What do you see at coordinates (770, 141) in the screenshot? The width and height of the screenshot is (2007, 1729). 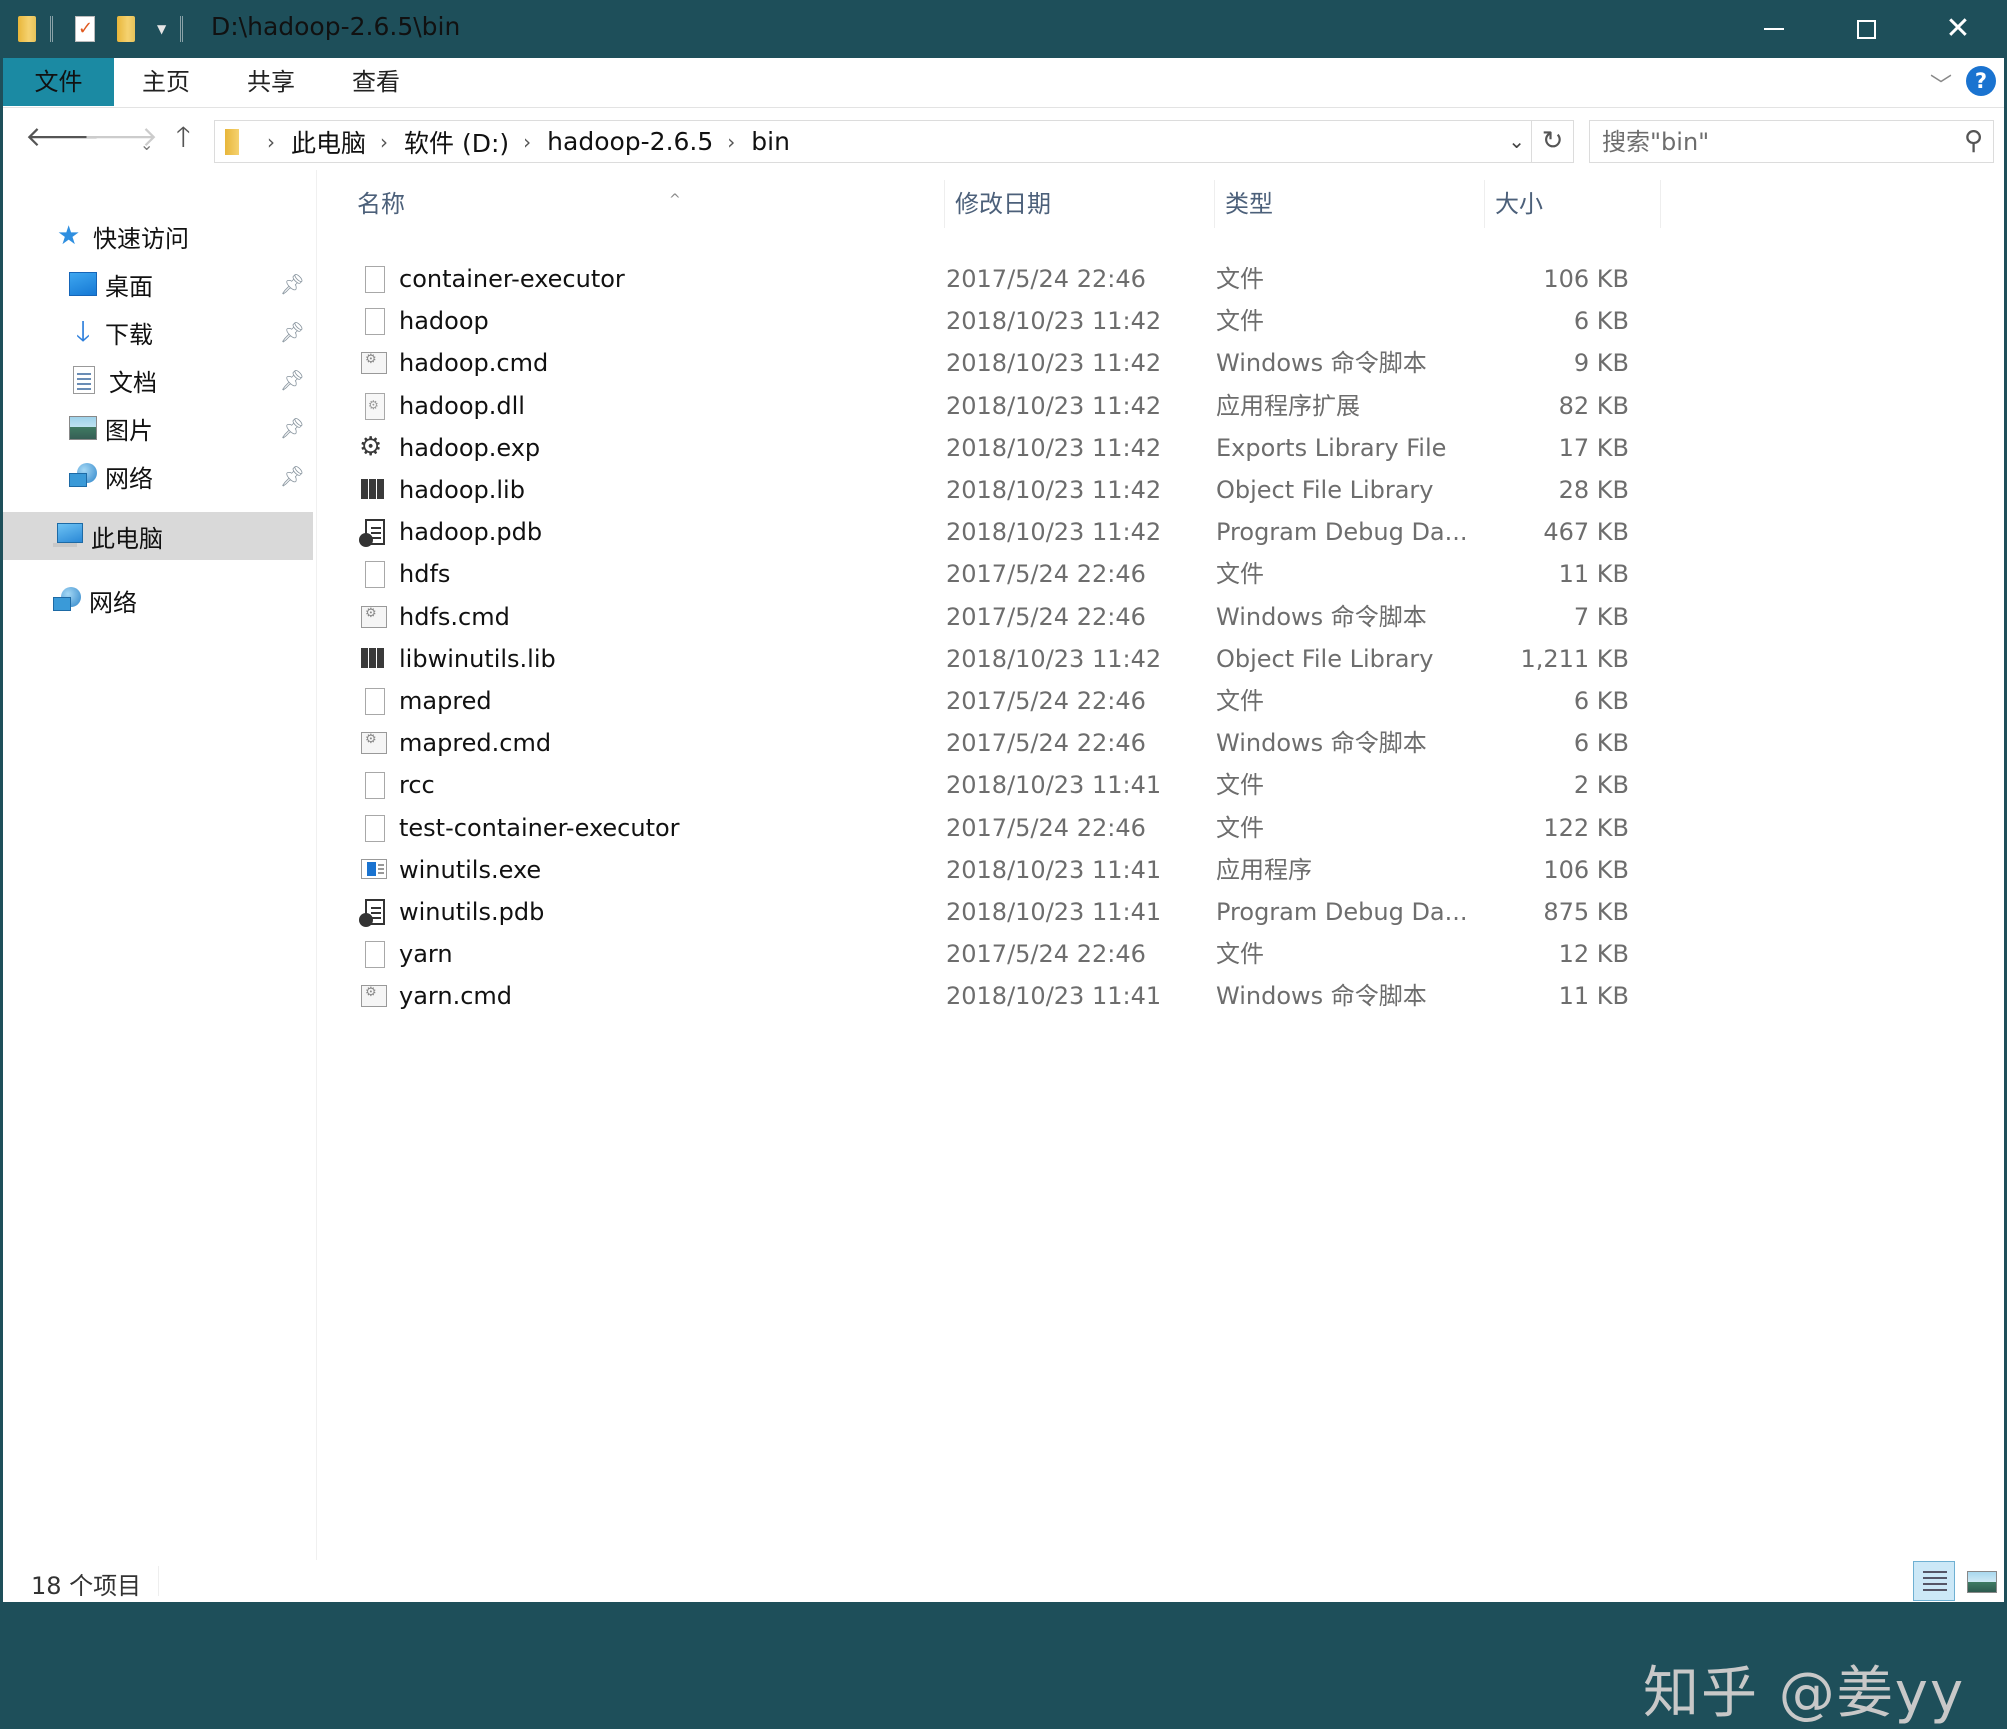 I see `breadcrumb-bin: bin` at bounding box center [770, 141].